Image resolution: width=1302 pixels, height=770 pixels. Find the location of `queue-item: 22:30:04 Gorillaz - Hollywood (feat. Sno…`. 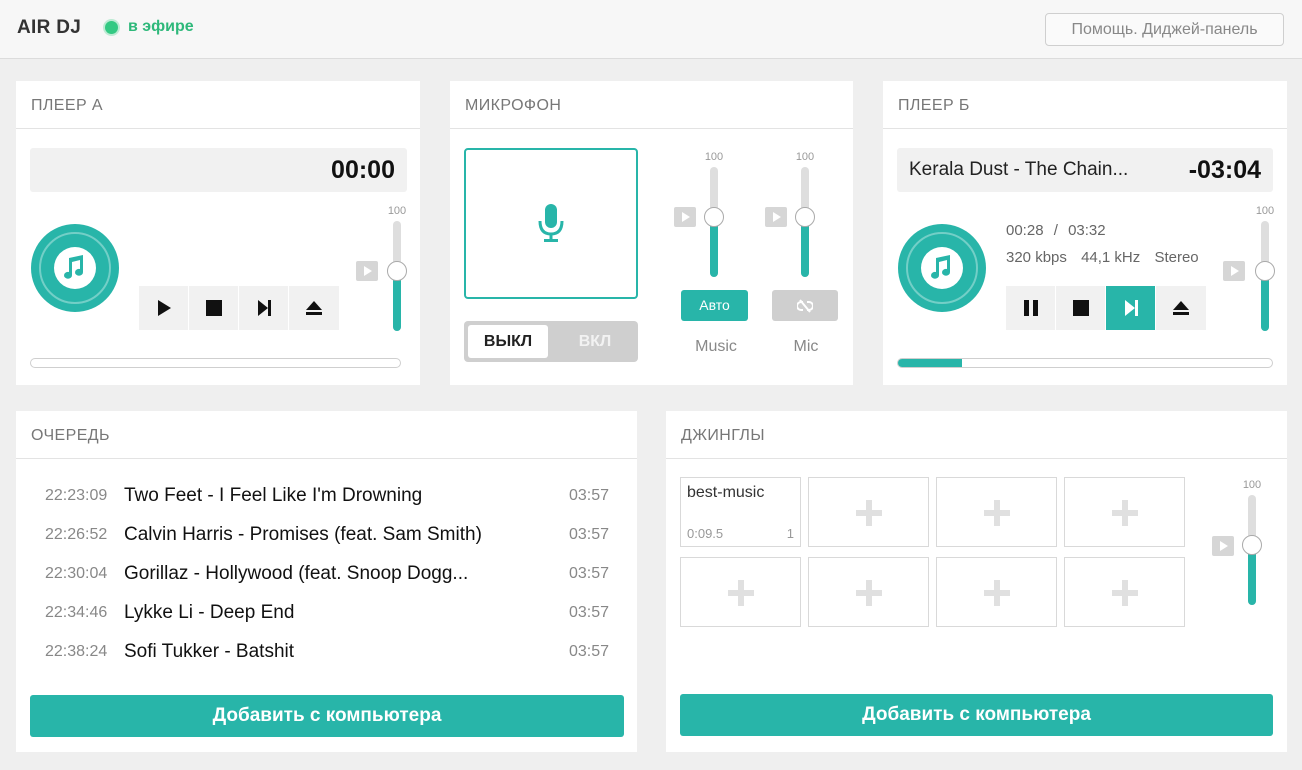

queue-item: 22:30:04 Gorillaz - Hollywood (feat. Sno… is located at coordinates (326, 578).